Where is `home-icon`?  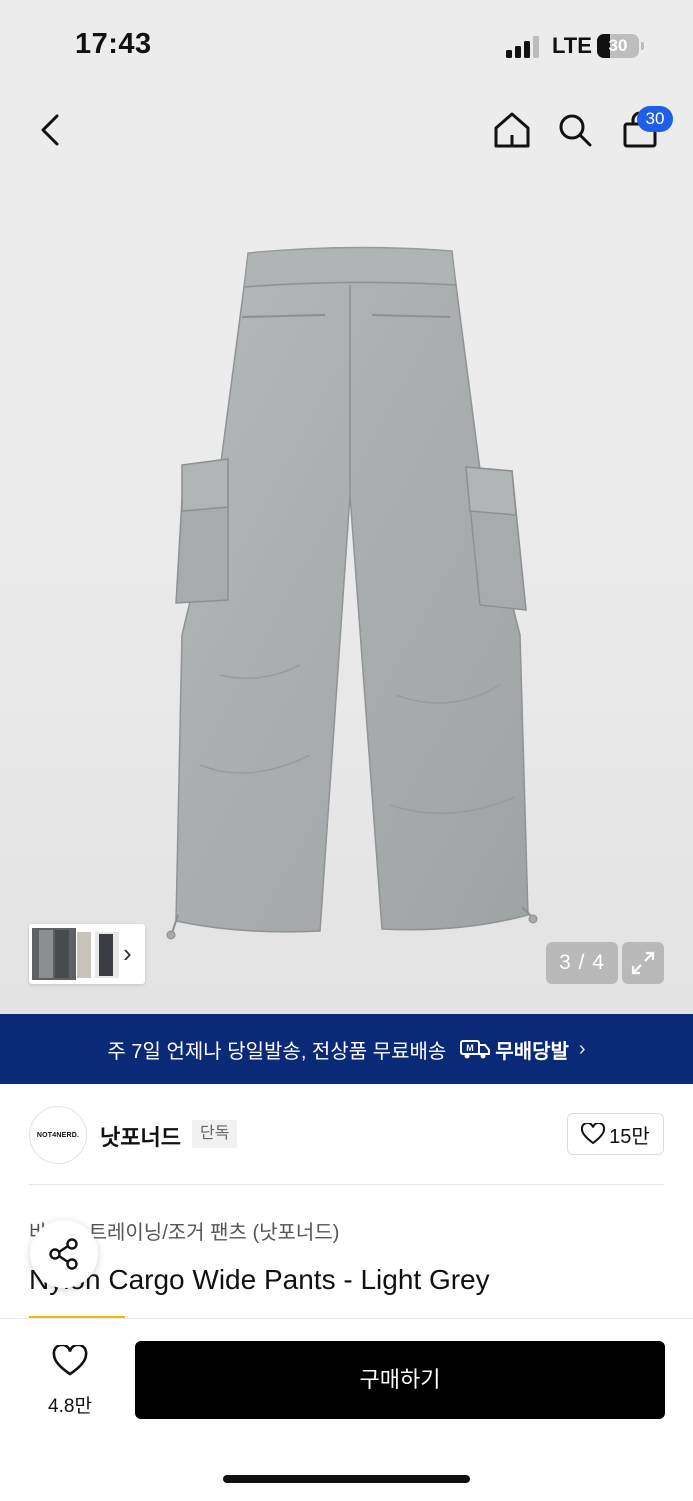 home-icon is located at coordinates (512, 130).